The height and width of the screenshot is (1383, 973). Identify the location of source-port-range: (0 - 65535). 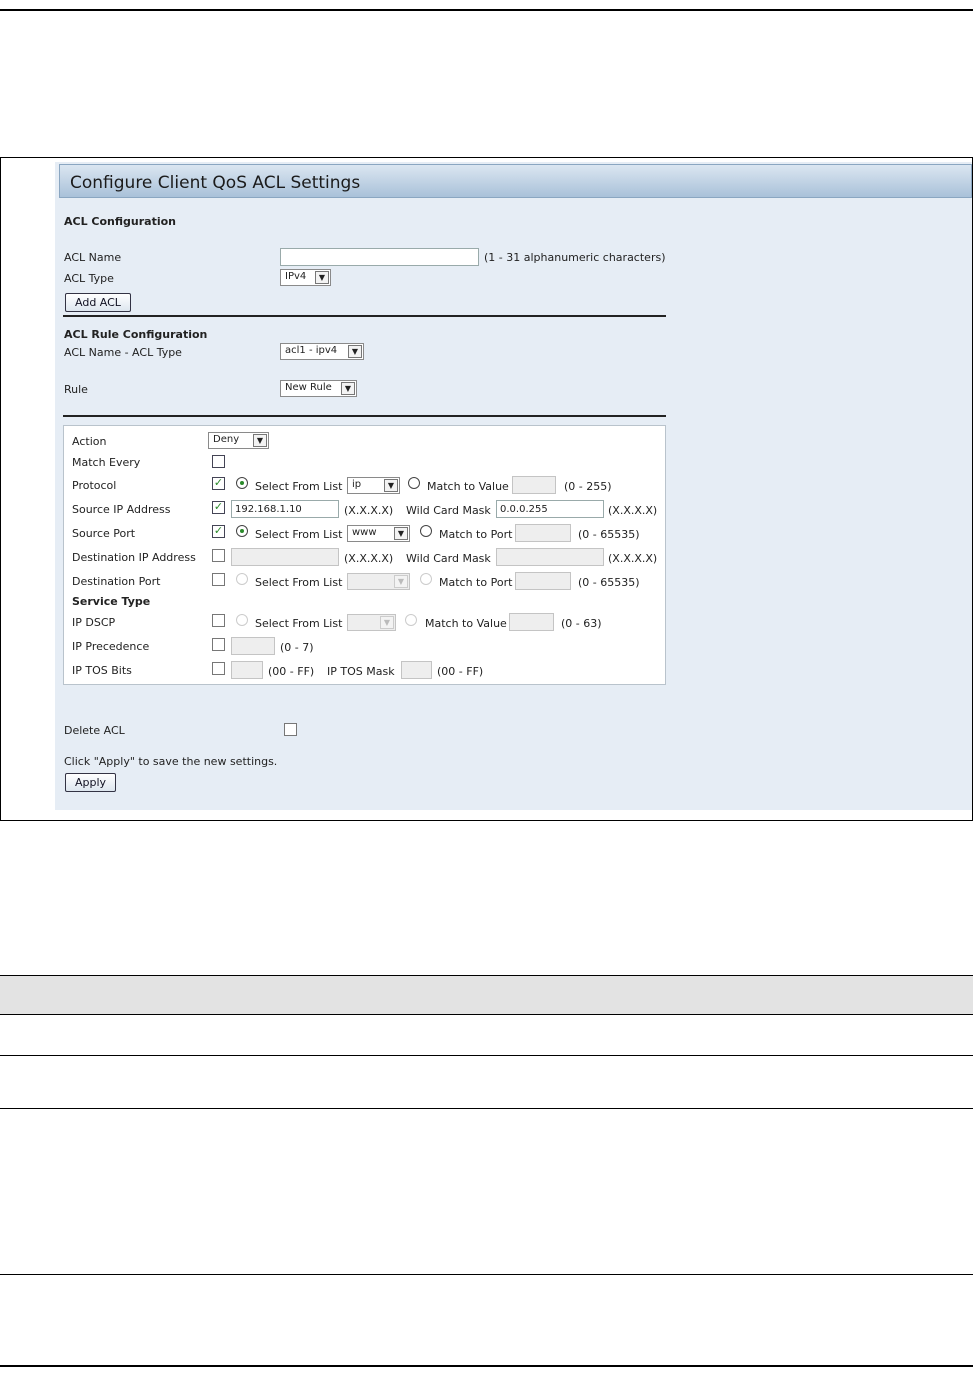
(609, 534).